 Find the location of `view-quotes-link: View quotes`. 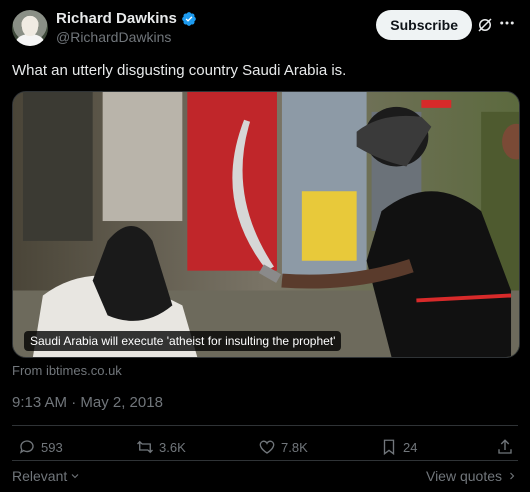

view-quotes-link: View quotes is located at coordinates (472, 476).